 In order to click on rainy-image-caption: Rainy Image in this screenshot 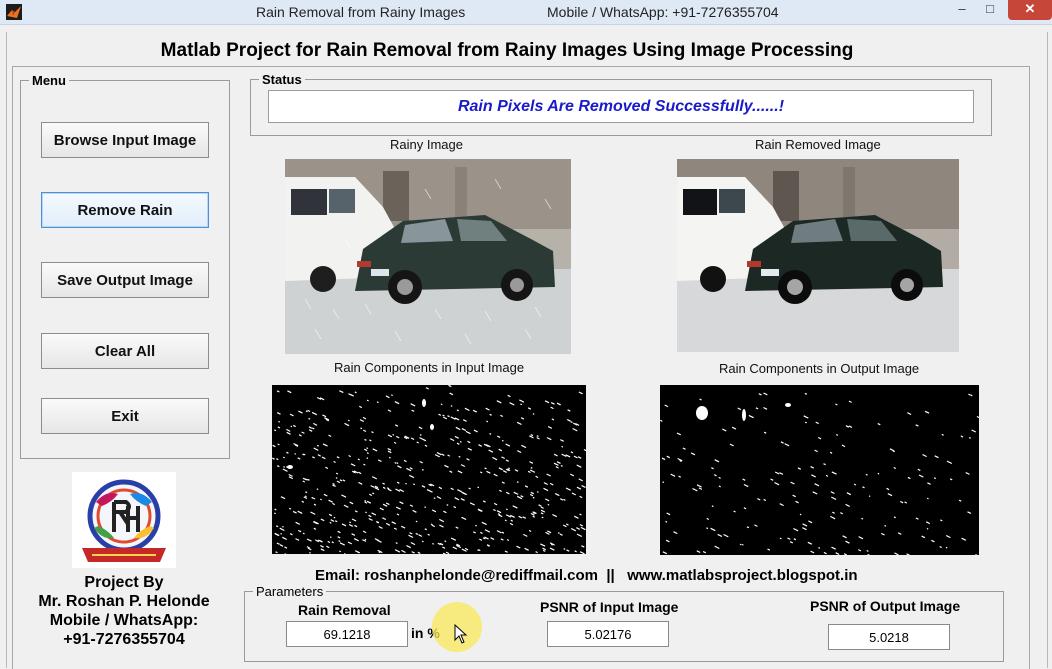, I will do `click(426, 144)`.